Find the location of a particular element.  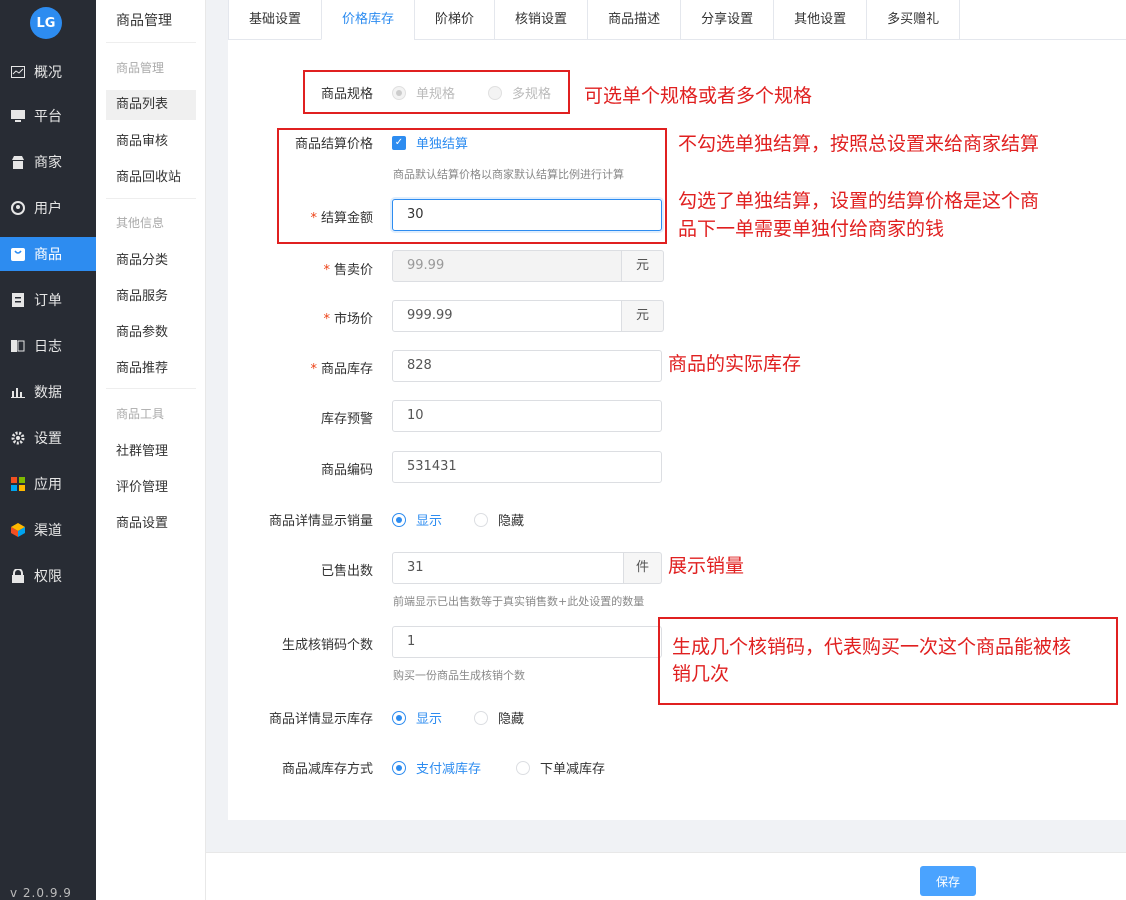

annotation-text-sales: 展示销量 is located at coordinates (706, 566).